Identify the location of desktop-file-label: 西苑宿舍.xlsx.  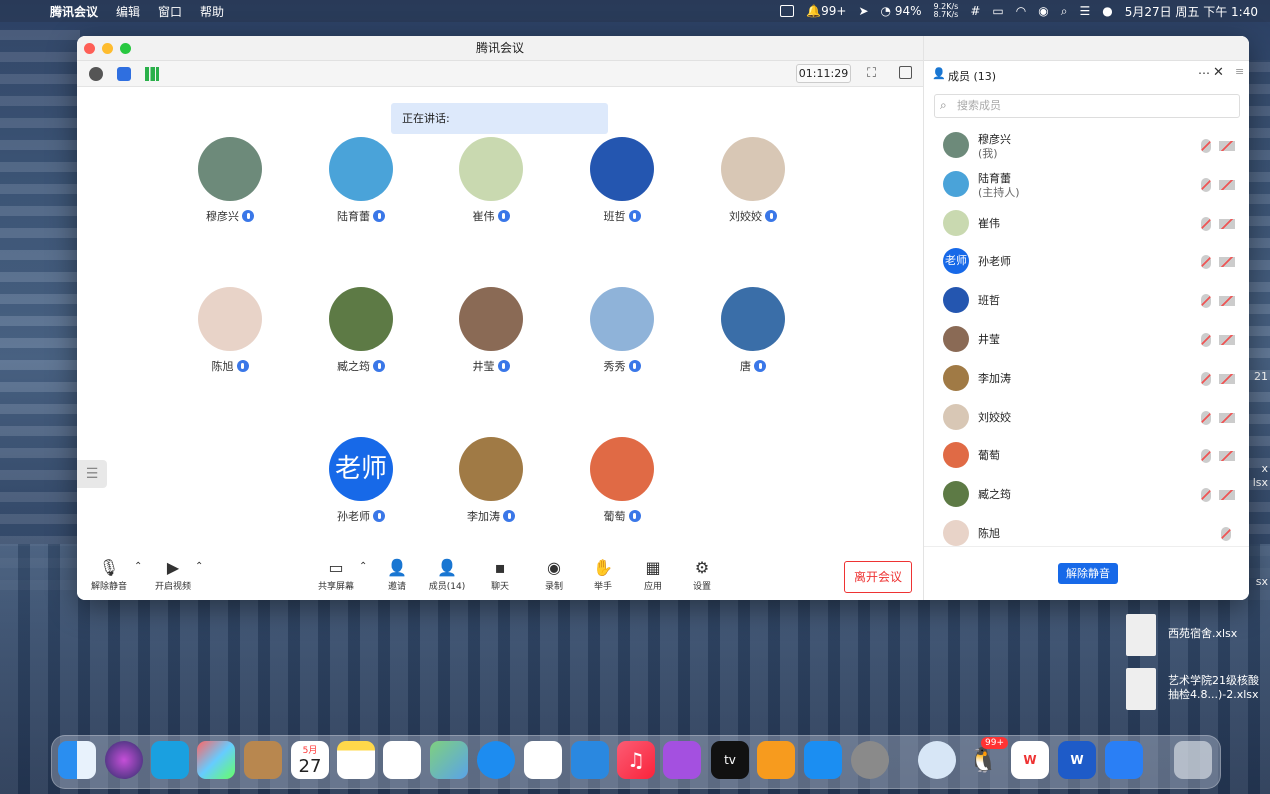
(1202, 634).